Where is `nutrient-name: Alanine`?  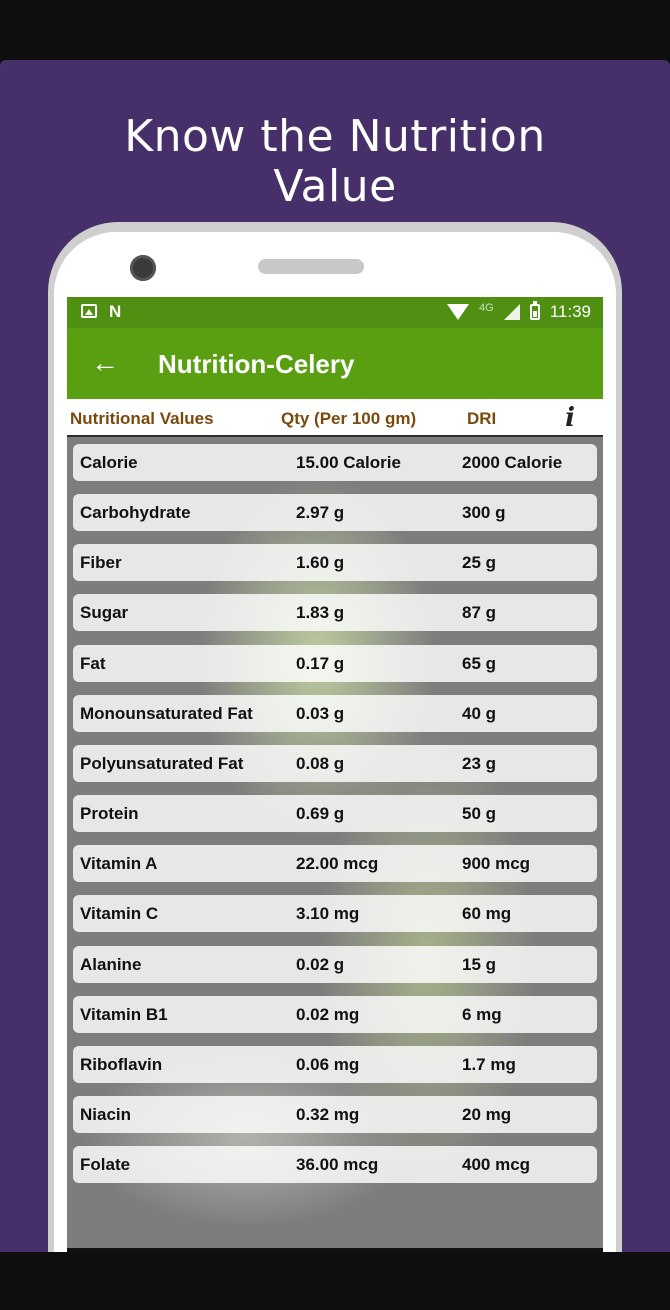
nutrient-name: Alanine is located at coordinates (111, 964).